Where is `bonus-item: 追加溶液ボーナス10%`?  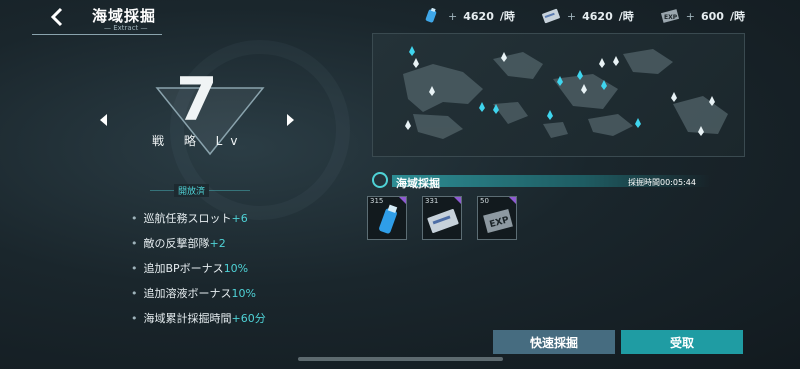
bonus-item: 追加溶液ボーナス10% is located at coordinates (198, 299).